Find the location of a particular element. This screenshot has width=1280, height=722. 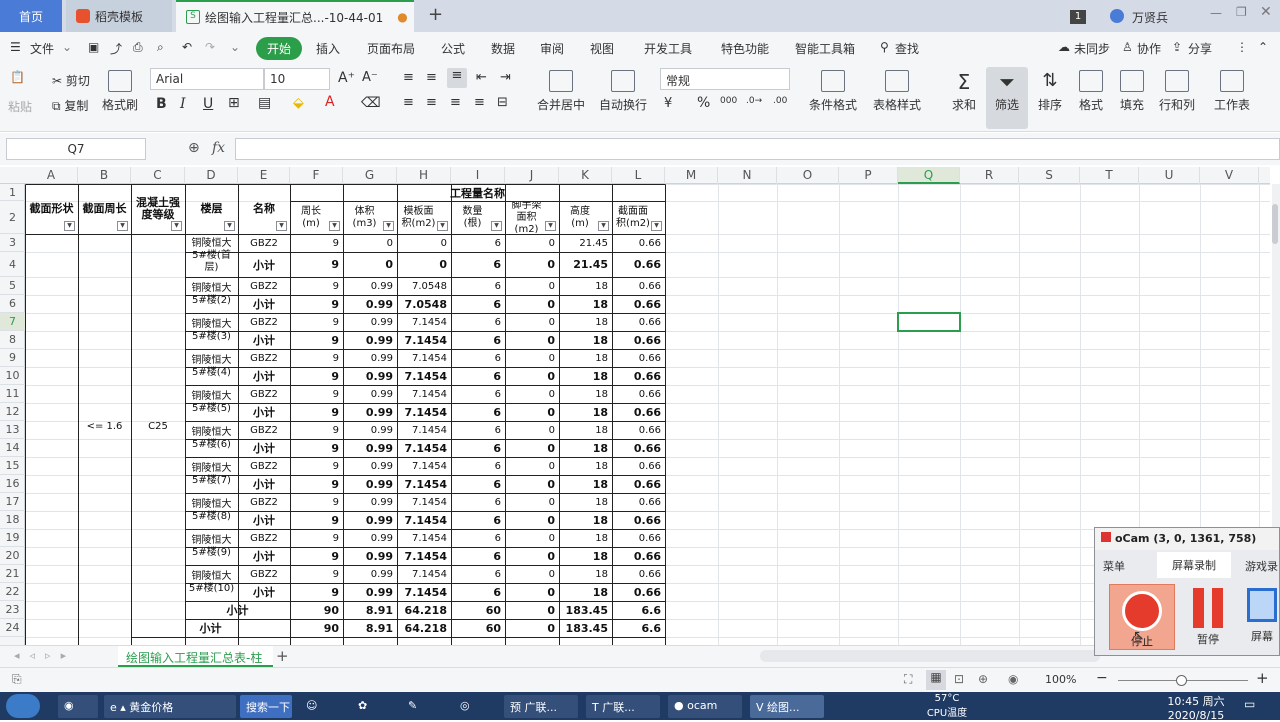

table-title: 工程量名称 is located at coordinates (477, 192).